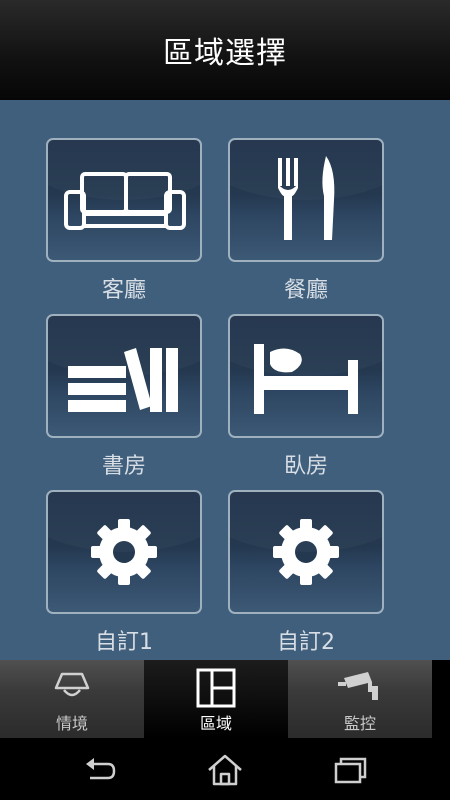  Describe the element at coordinates (306, 379) in the screenshot. I see `bed-icon` at that location.